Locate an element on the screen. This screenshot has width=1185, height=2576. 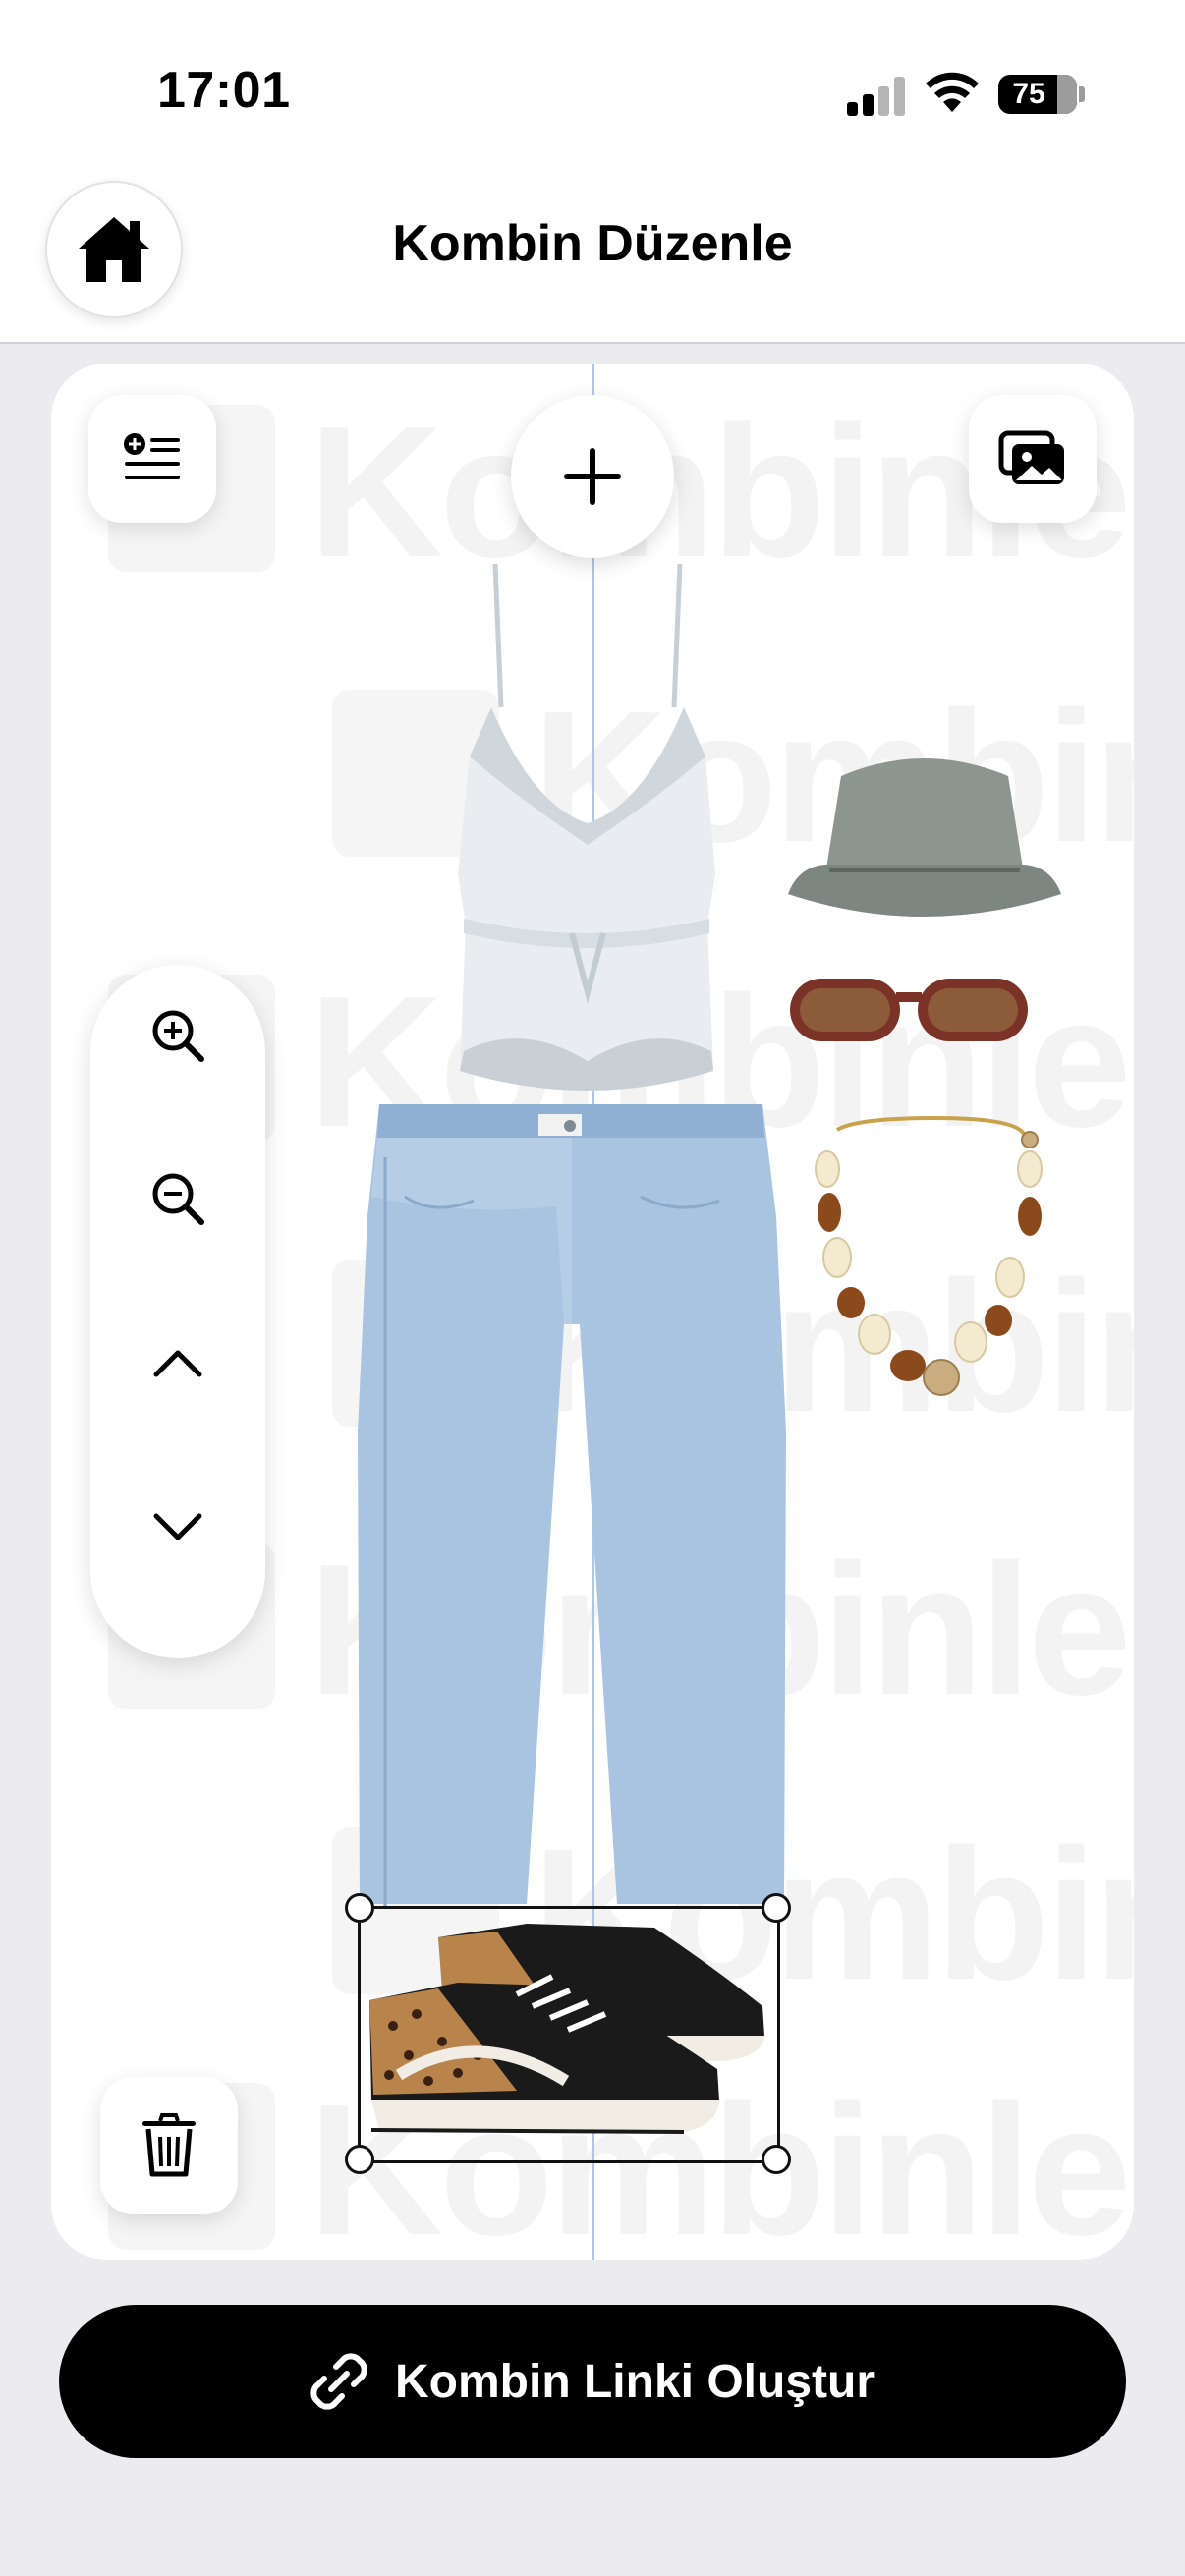
status-time: 17:01 is located at coordinates (224, 90).